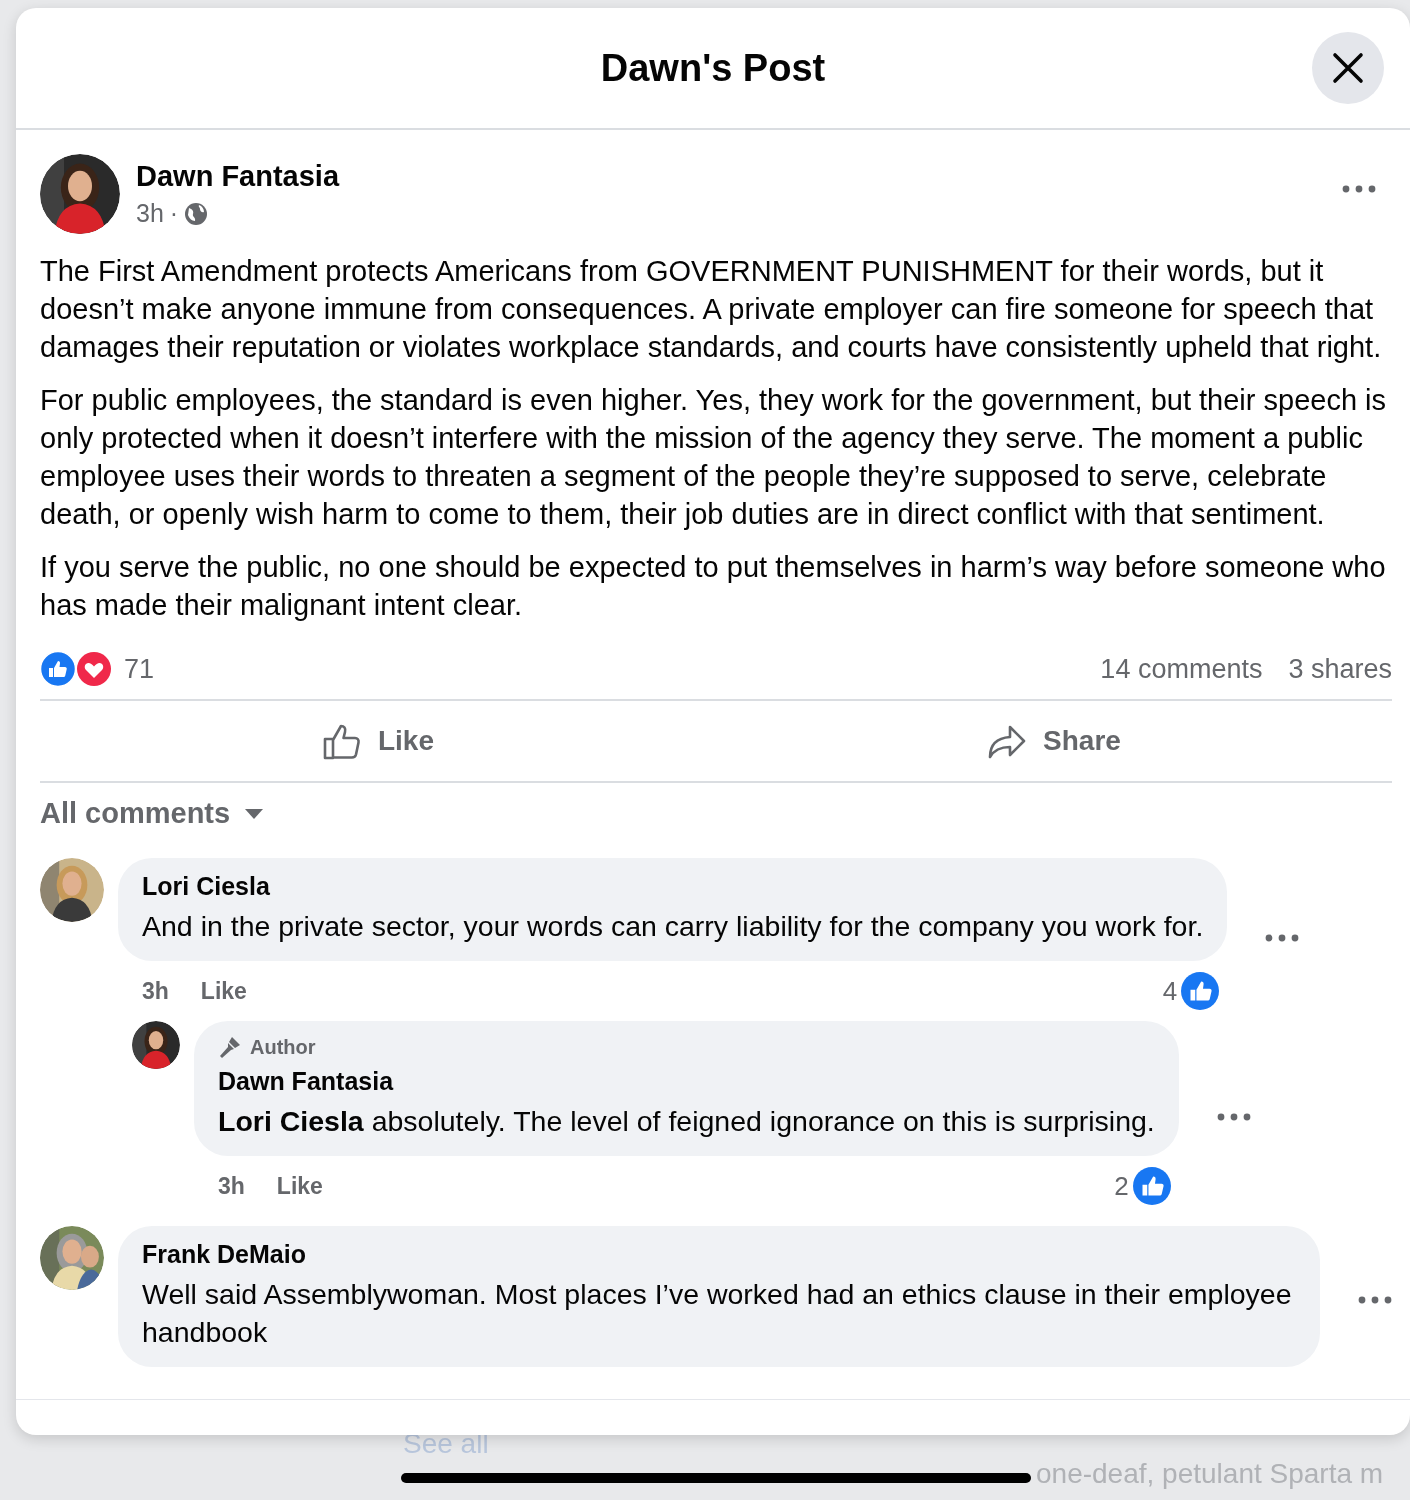 This screenshot has width=1410, height=1500. I want to click on share-button: Share, so click(1054, 741).